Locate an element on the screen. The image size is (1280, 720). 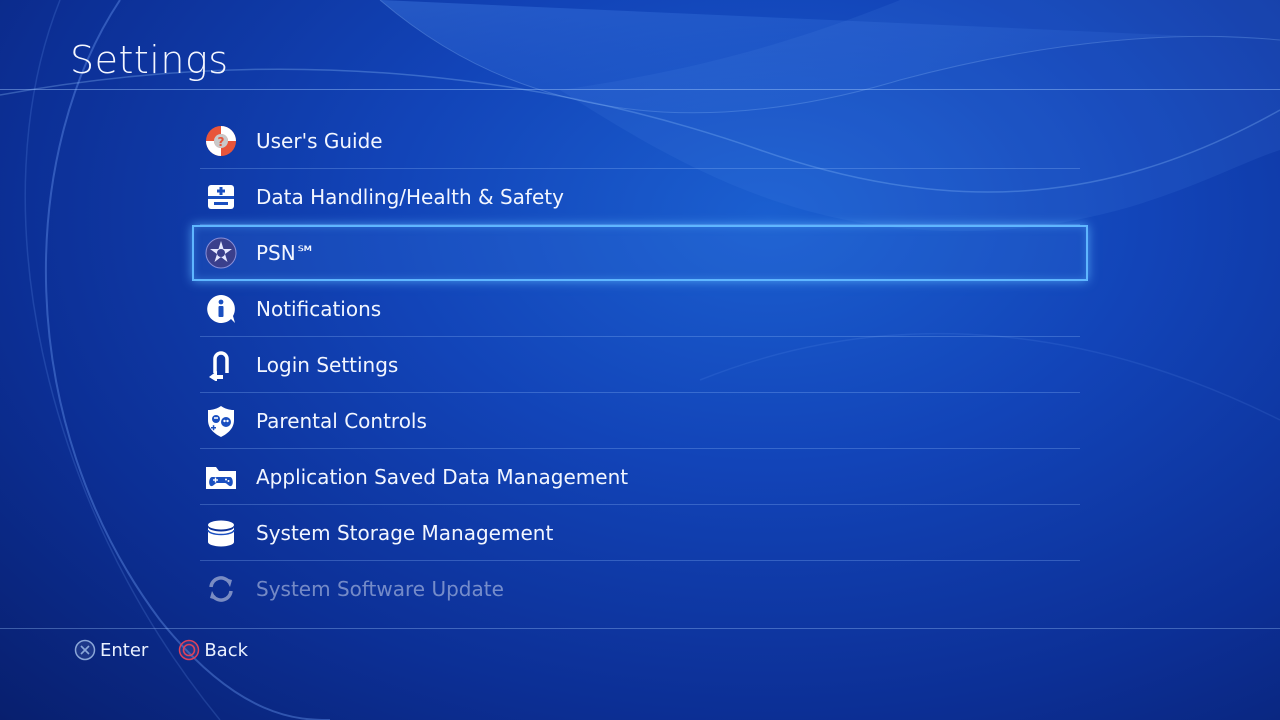
login-icon is located at coordinates (221, 365).